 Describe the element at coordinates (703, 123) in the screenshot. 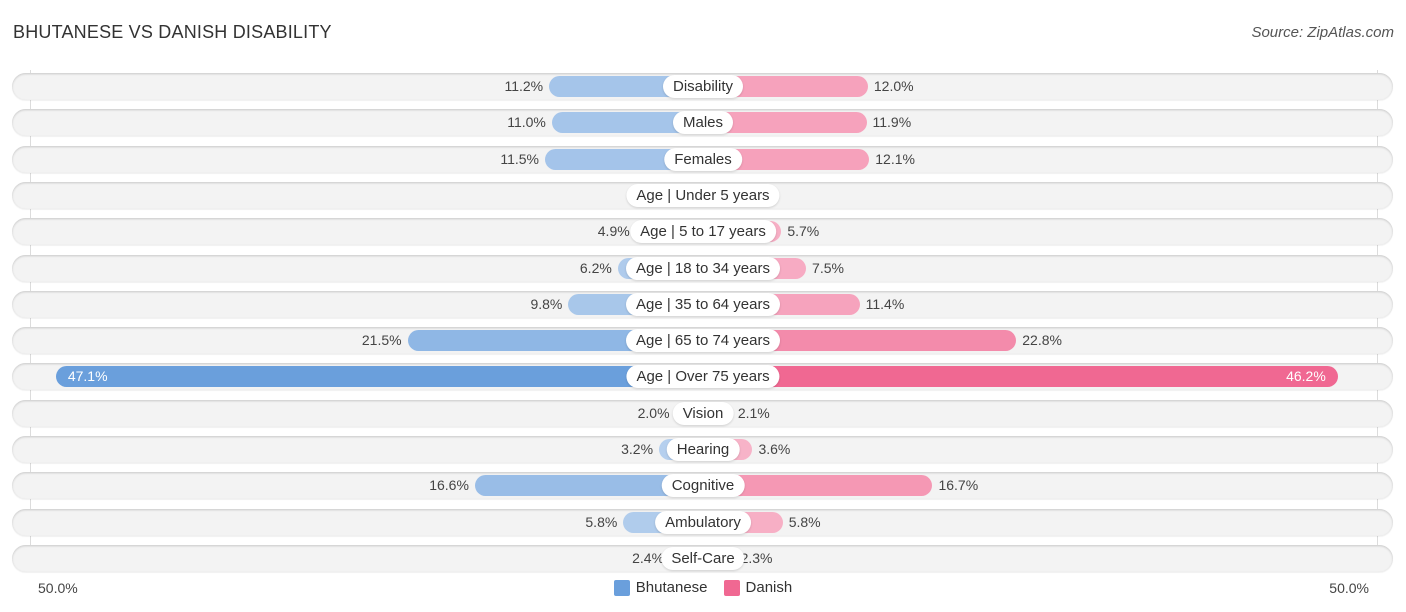

I see `category-label: Males` at that location.